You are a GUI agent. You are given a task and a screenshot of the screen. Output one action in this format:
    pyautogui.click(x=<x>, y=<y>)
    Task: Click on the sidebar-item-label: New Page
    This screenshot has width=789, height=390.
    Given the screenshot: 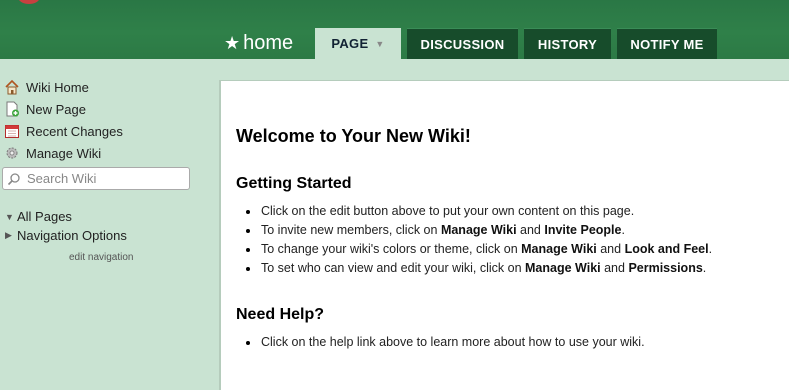 What is the action you would take?
    pyautogui.click(x=56, y=109)
    